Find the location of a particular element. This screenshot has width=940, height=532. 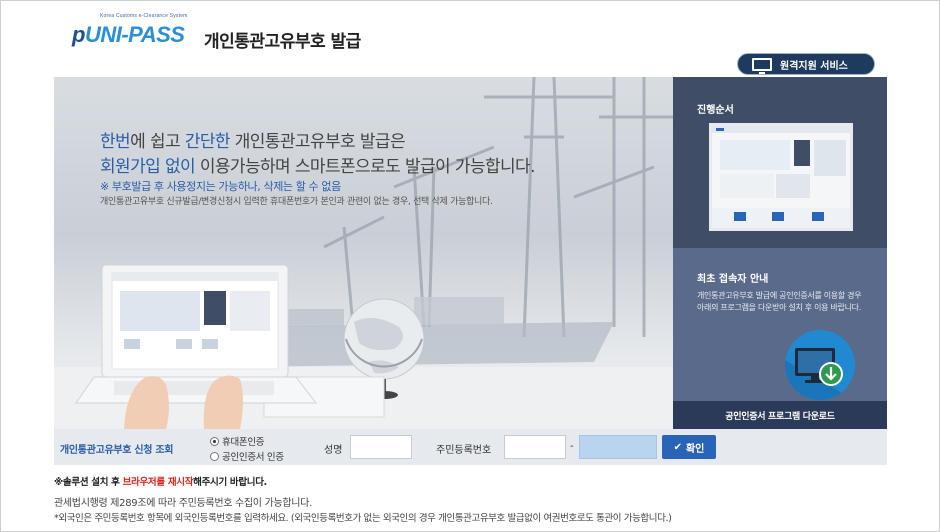

legal-notice: 관세법시행령 제289조에 따라 주민등록번호 수집이 가능합니다. is located at coordinates (183, 503).